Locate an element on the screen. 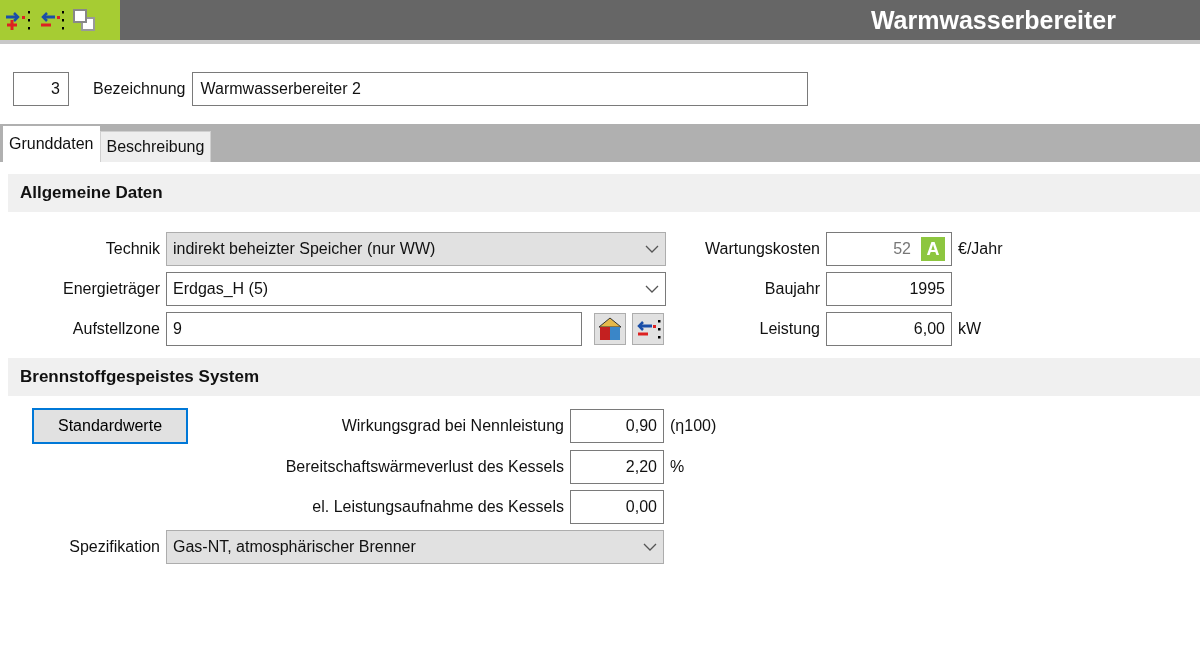  field-label: Wirkungsgrad bei Nennleistung is located at coordinates (452, 426).